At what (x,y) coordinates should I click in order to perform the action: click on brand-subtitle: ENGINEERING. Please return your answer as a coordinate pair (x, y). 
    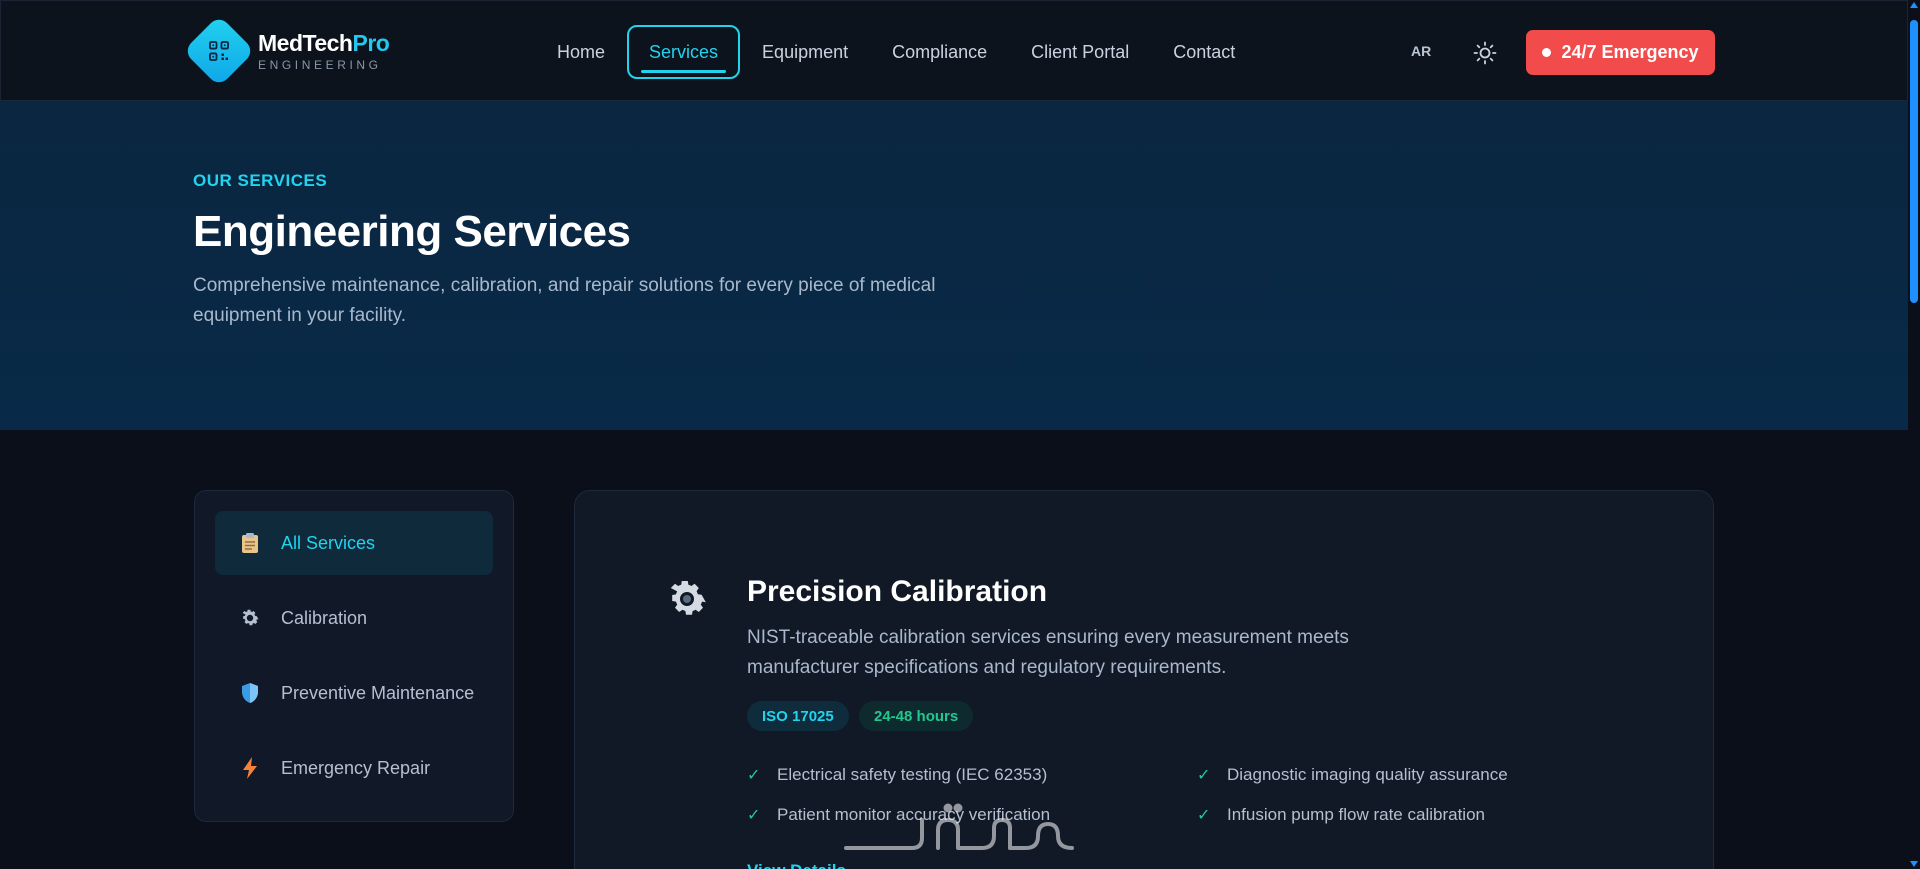
    Looking at the image, I should click on (320, 64).